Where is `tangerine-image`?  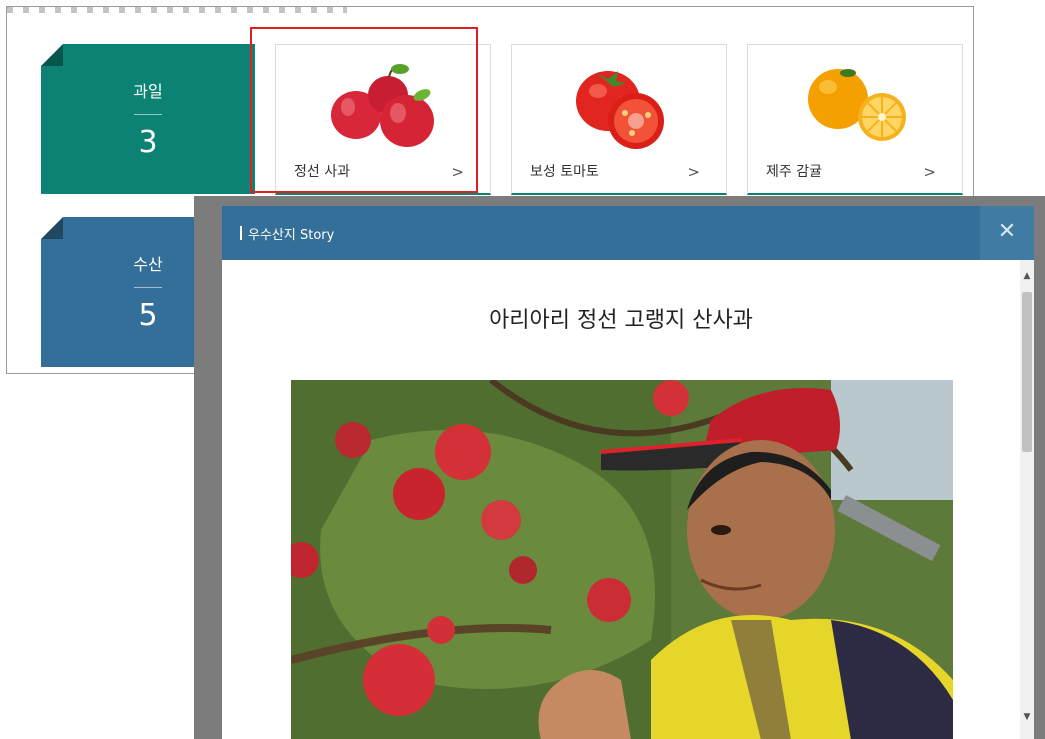 tangerine-image is located at coordinates (855, 105).